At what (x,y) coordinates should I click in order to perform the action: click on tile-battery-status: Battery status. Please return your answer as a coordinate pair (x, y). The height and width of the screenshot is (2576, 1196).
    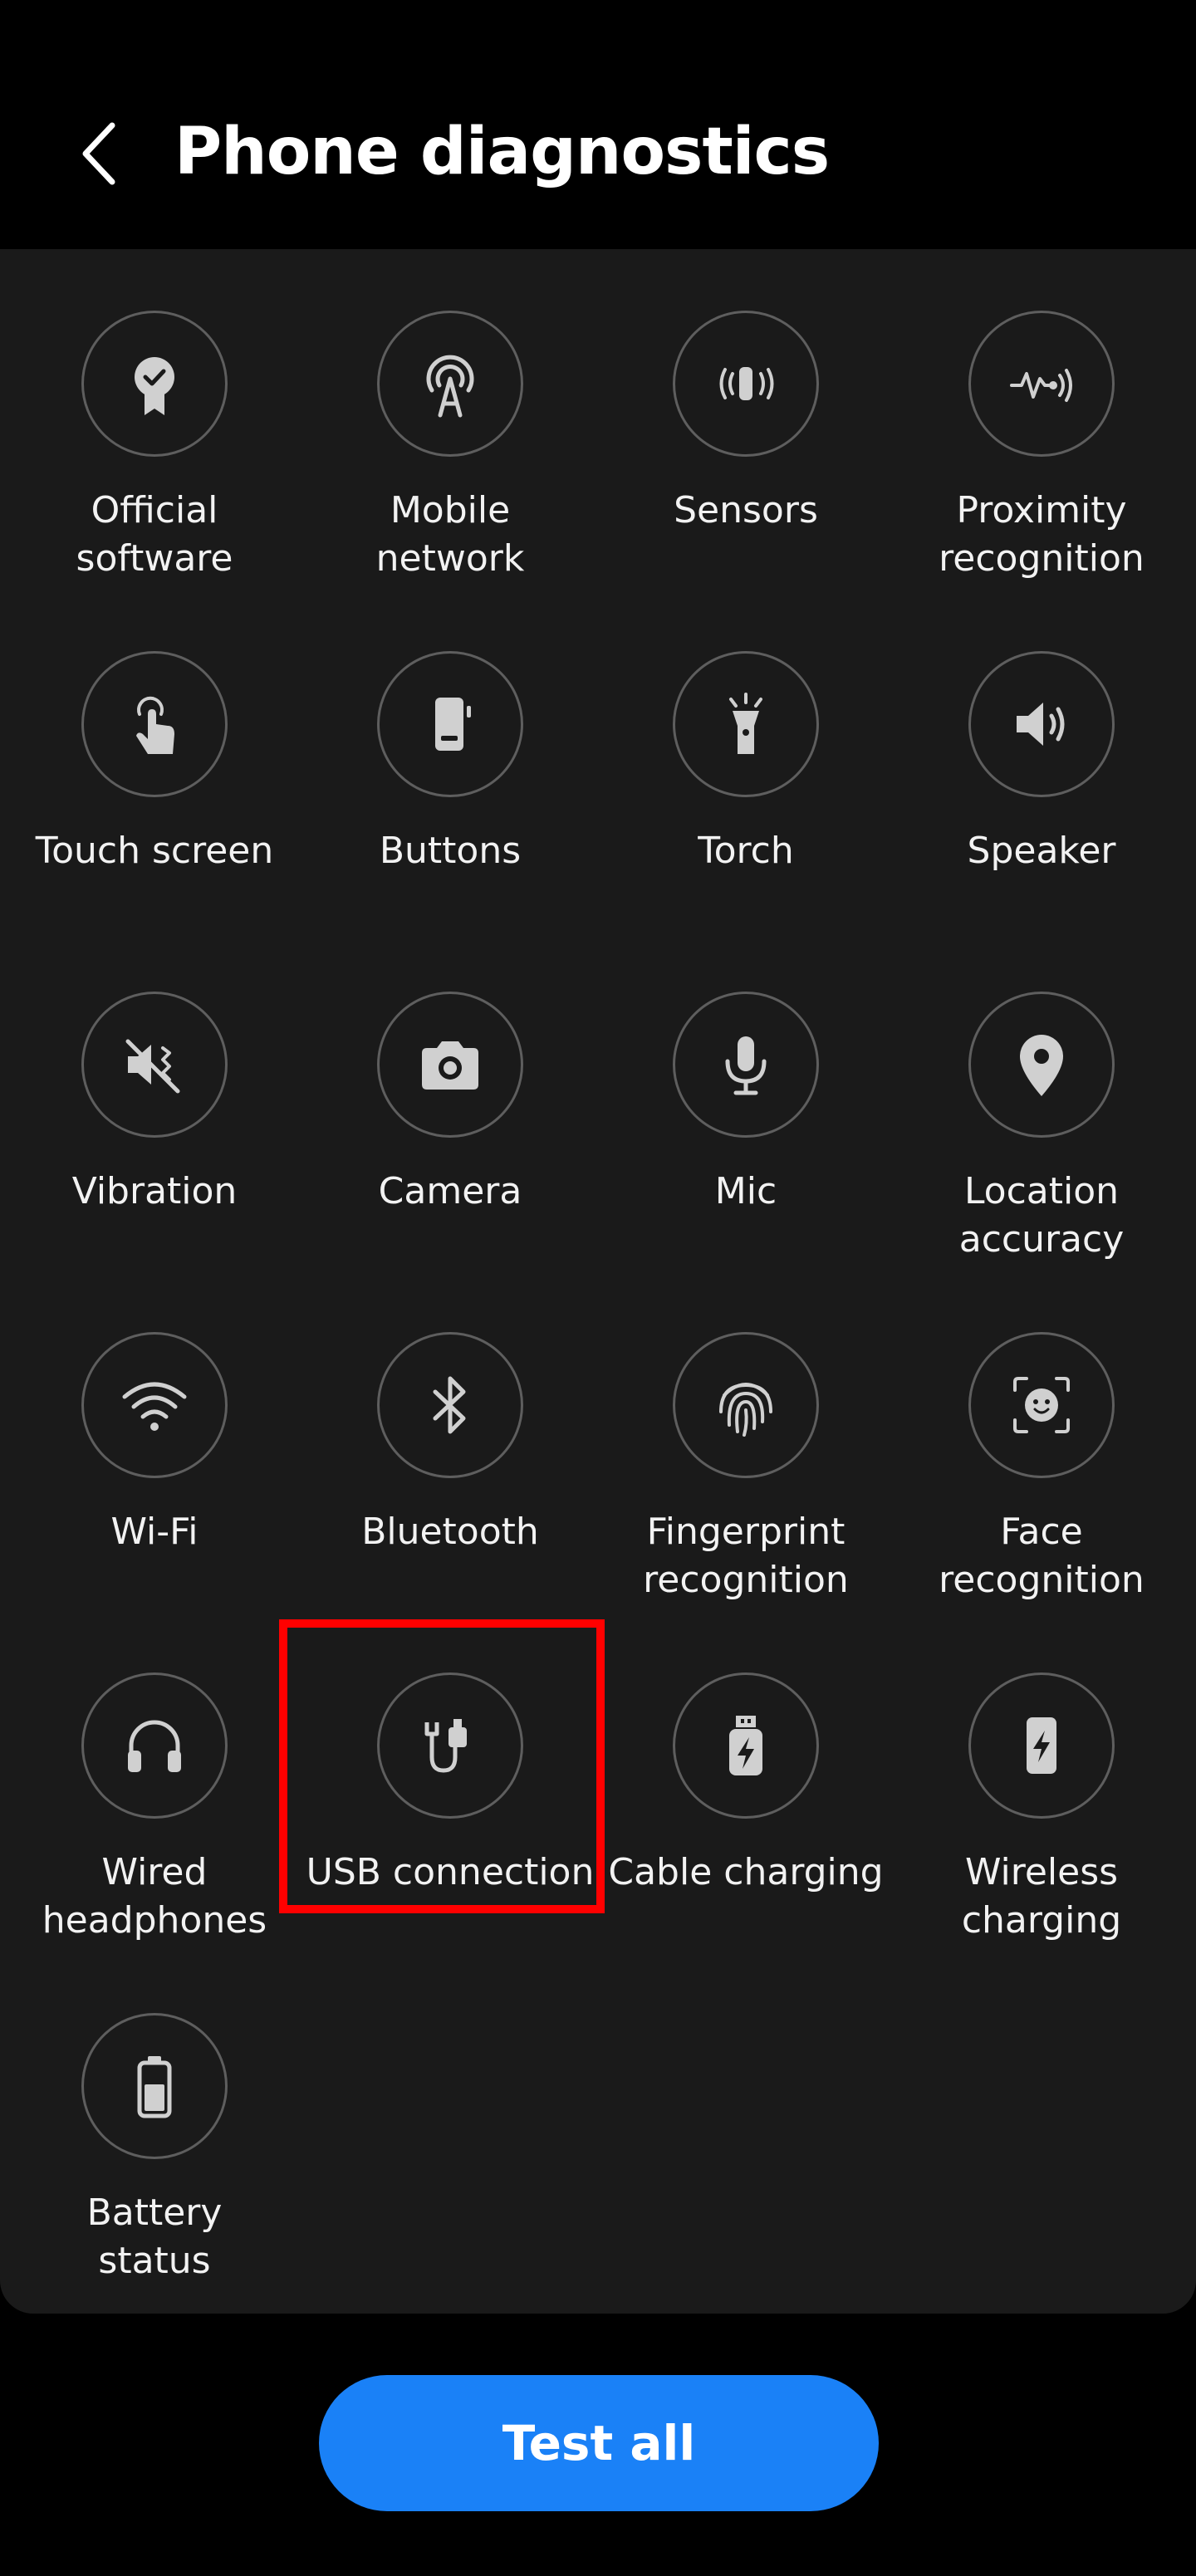
    Looking at the image, I should click on (155, 2122).